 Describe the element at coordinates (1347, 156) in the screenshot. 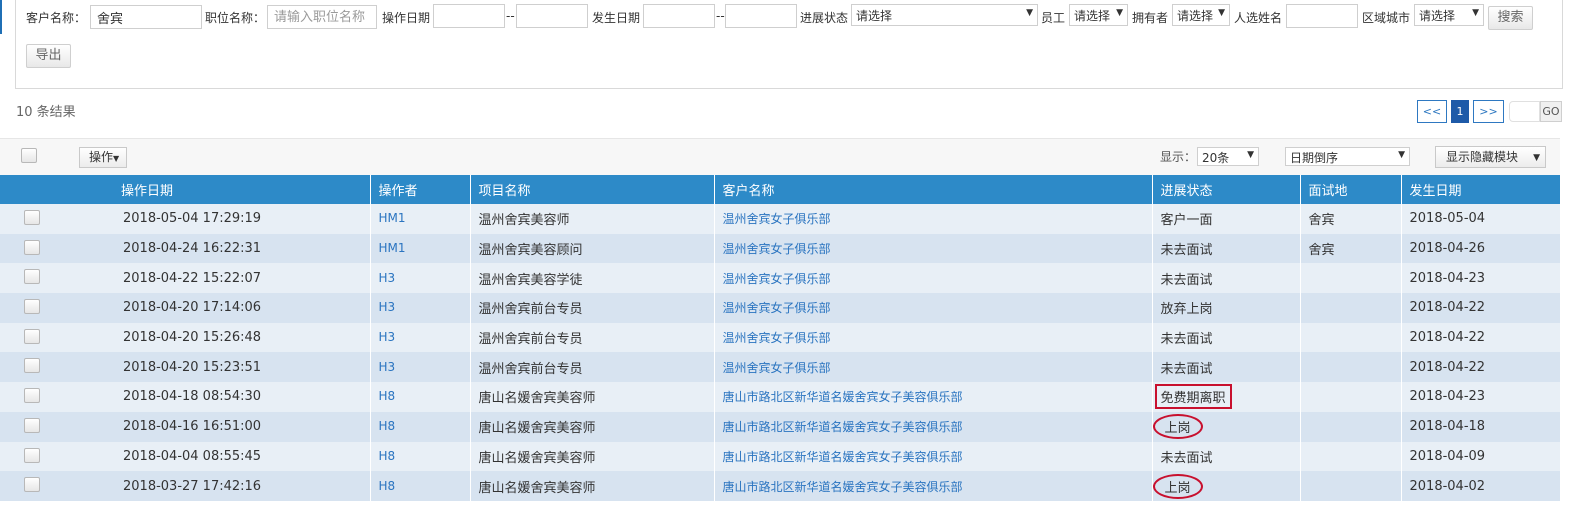

I see `sort-select: 日期倒序 ▼` at that location.